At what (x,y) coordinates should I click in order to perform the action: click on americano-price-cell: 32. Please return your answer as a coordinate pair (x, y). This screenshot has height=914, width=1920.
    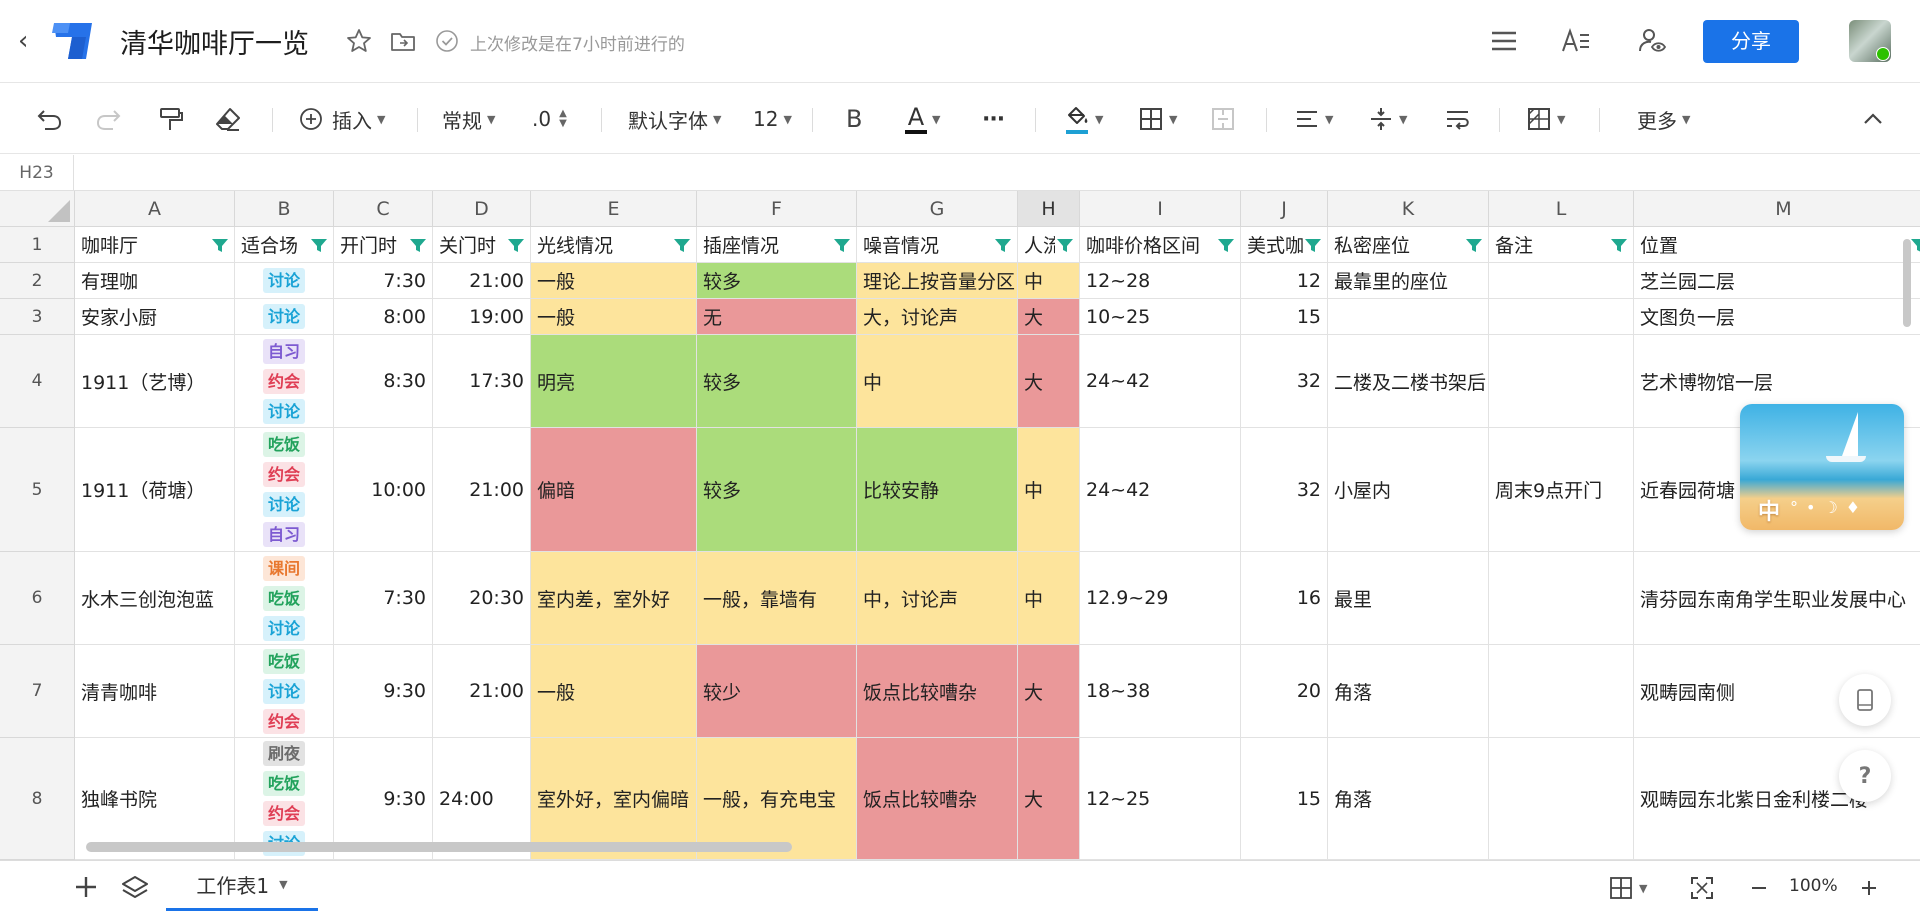
    Looking at the image, I should click on (1284, 381).